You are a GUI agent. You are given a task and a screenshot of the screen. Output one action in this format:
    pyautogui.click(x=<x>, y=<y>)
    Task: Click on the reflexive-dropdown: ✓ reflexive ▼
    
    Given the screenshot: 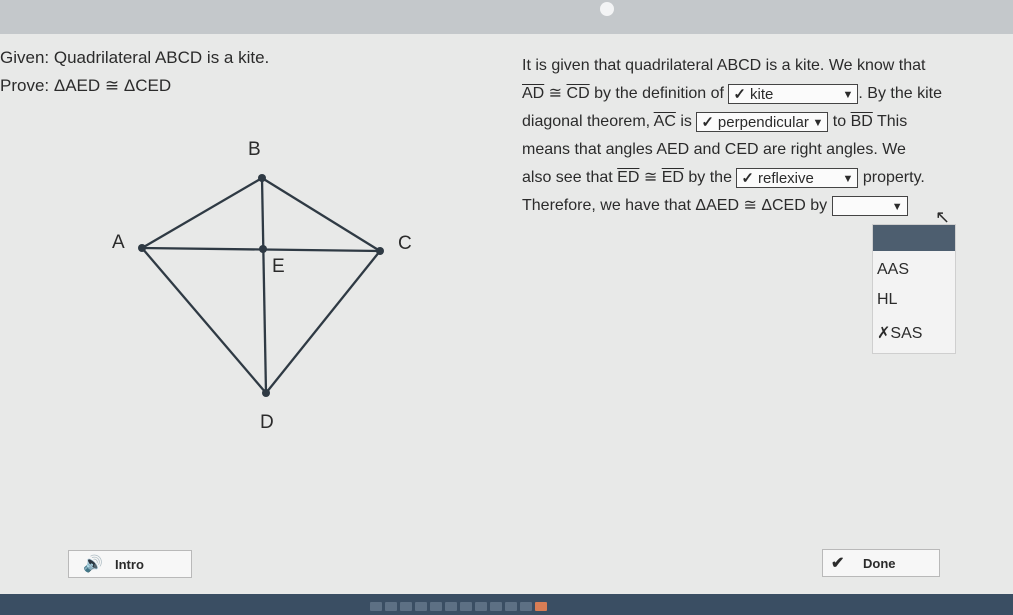 What is the action you would take?
    pyautogui.click(x=797, y=177)
    